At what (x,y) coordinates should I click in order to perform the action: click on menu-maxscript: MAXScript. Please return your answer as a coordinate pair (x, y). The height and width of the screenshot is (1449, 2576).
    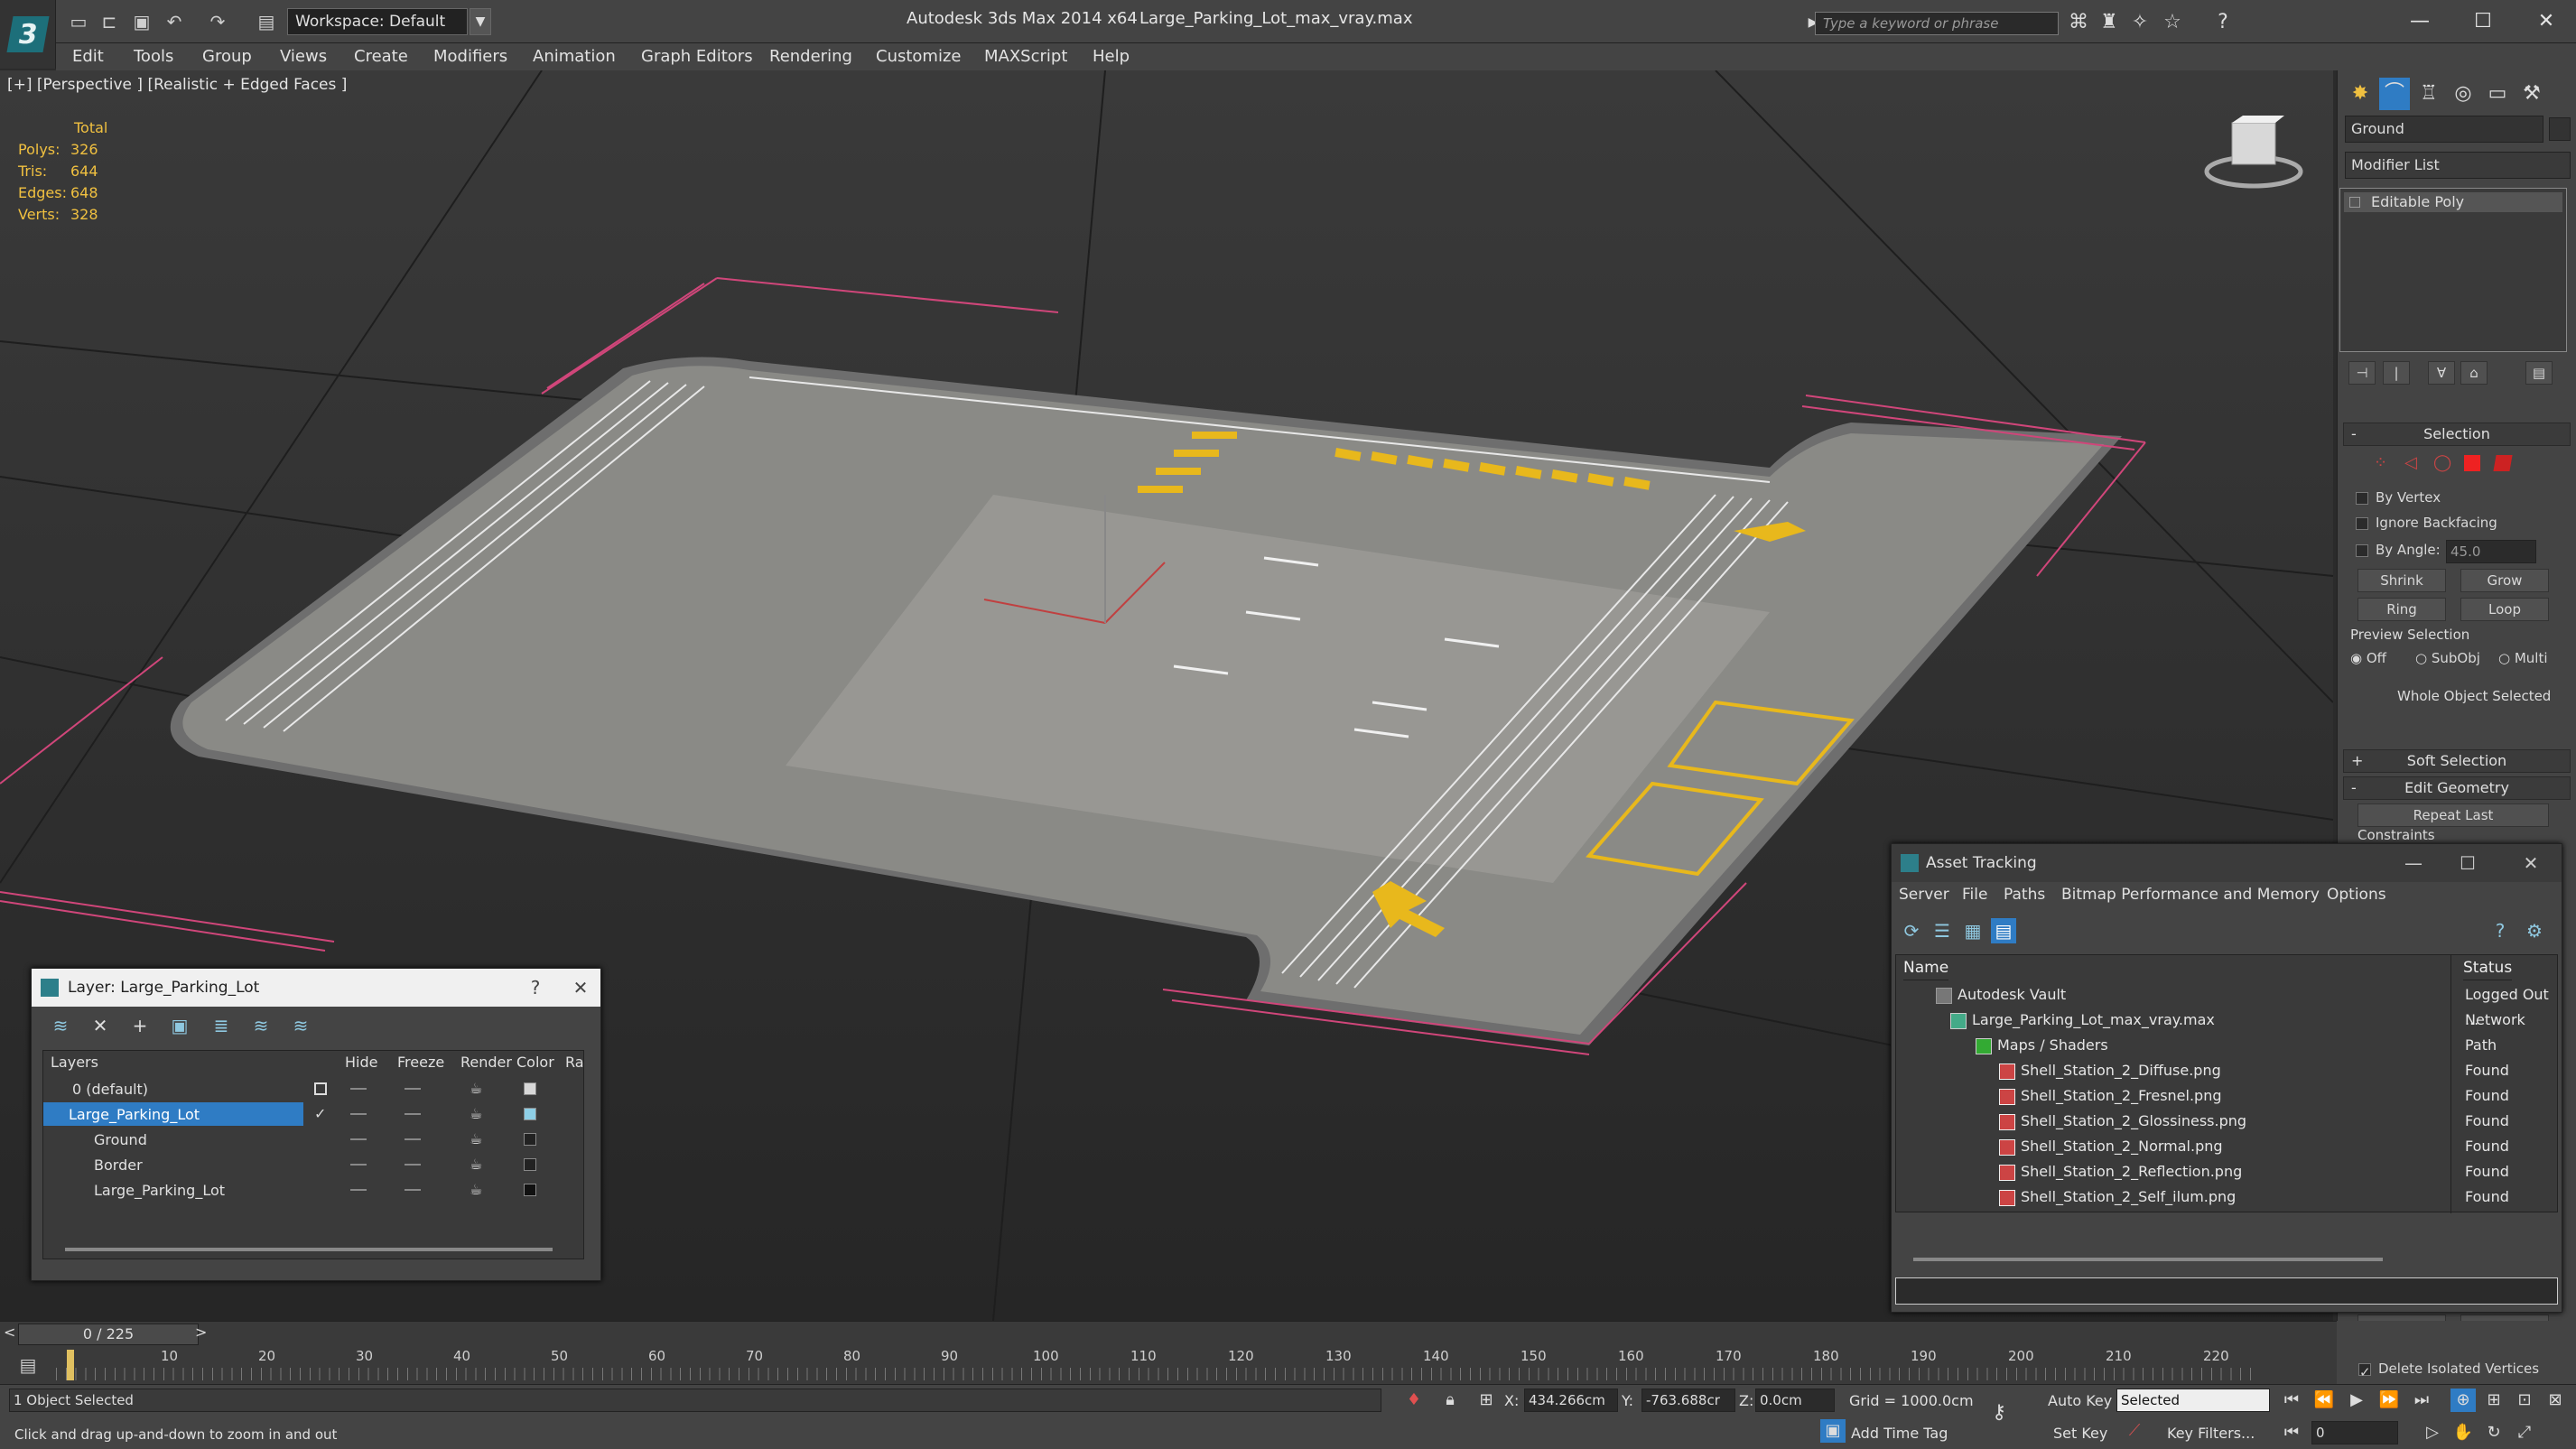
    Looking at the image, I should click on (1025, 56).